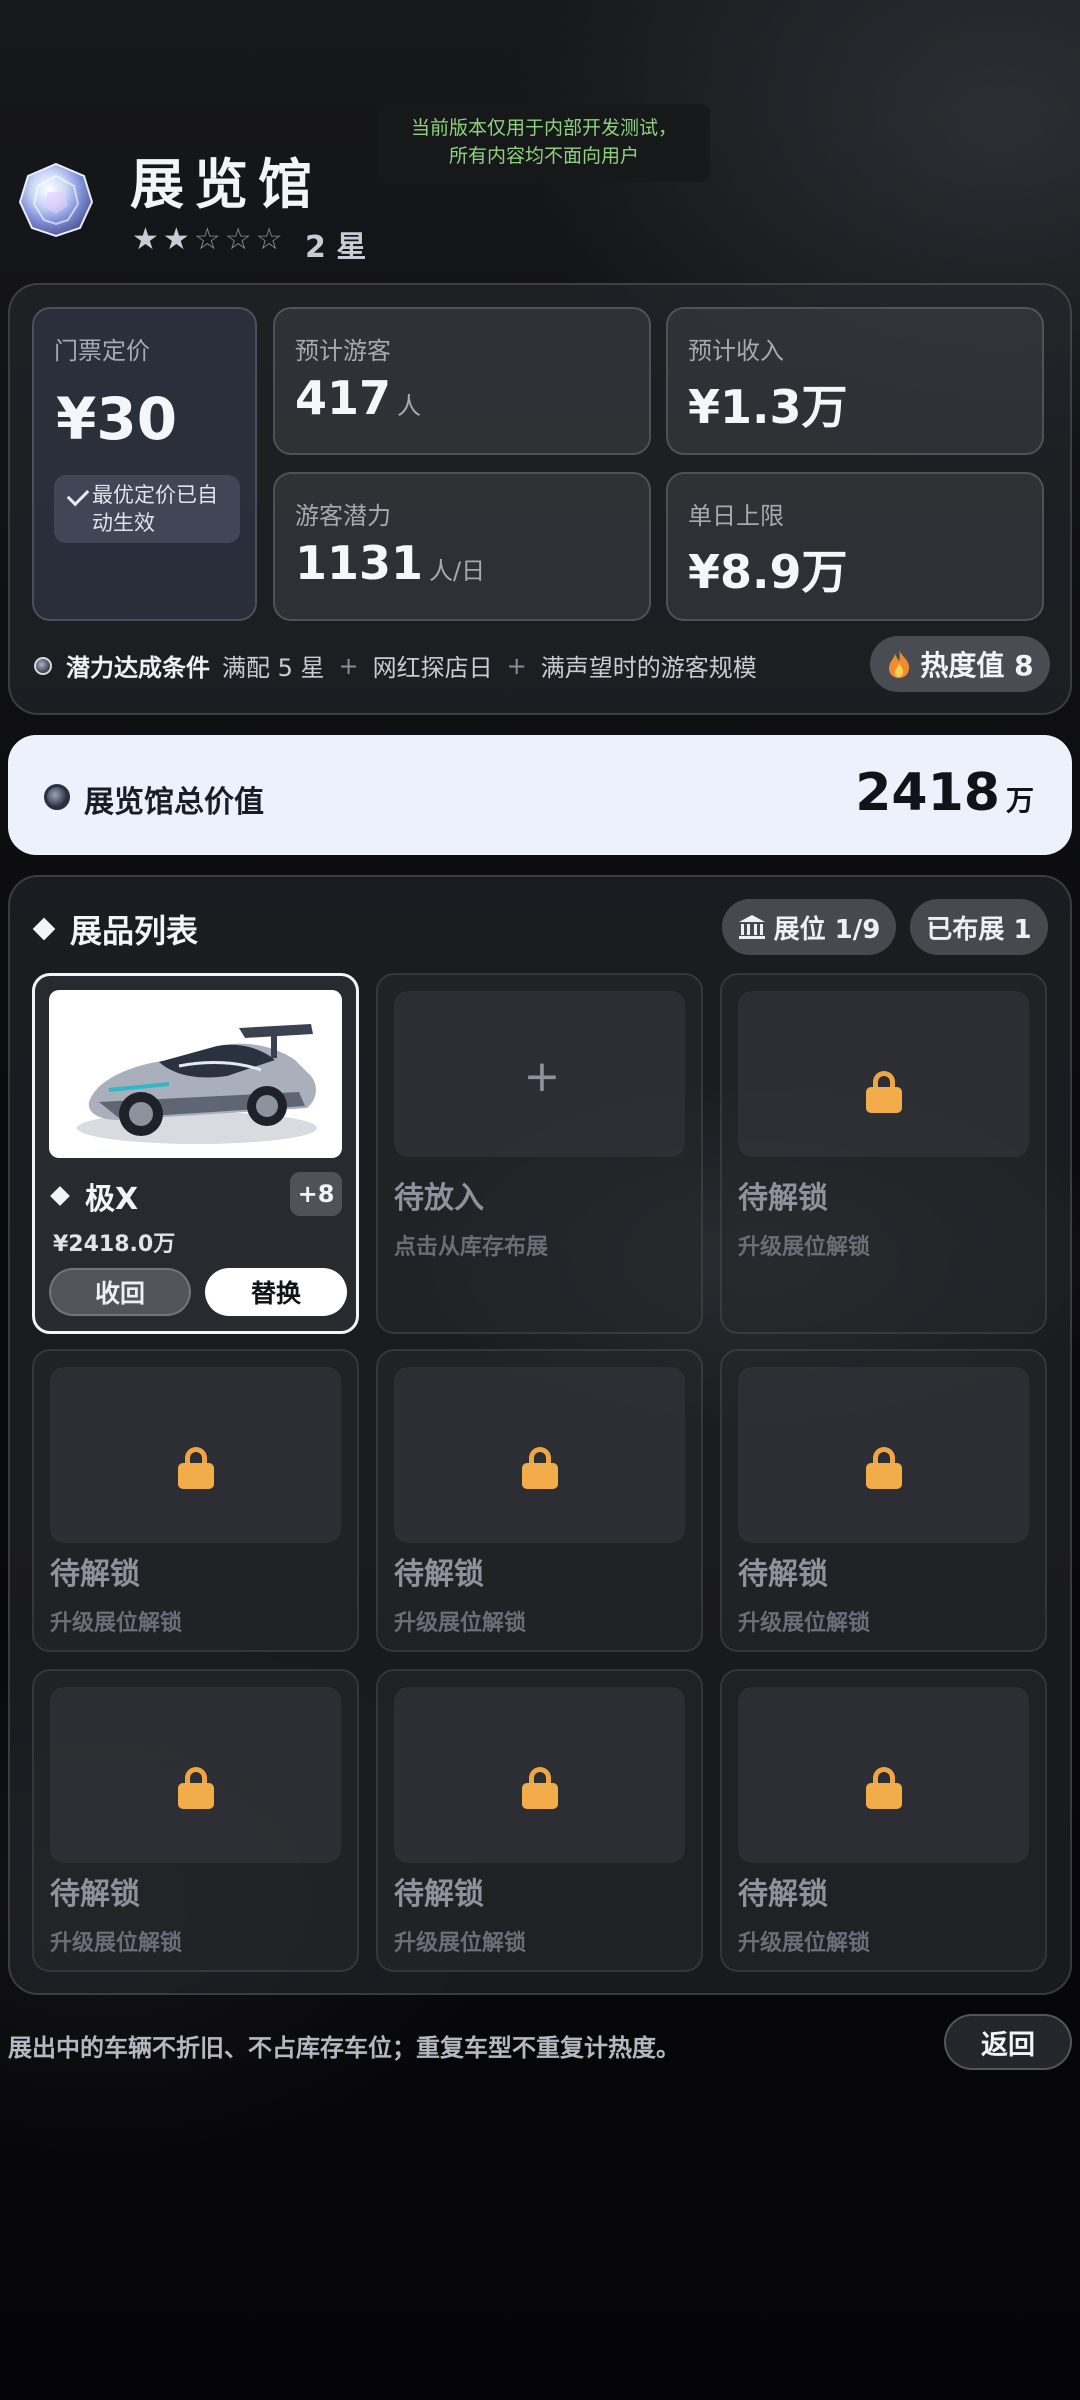 The height and width of the screenshot is (2400, 1080). I want to click on footer-note: 展出中的车辆不折旧、不占库存车位；重复车型不重复计热度。, so click(344, 2048).